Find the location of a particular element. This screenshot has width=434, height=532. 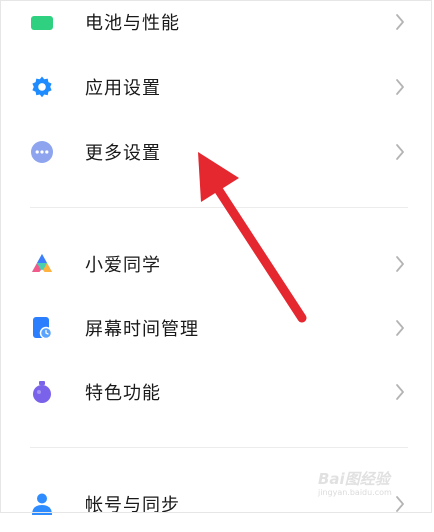

settings-item-label: 屏幕时间管理 is located at coordinates (142, 329).